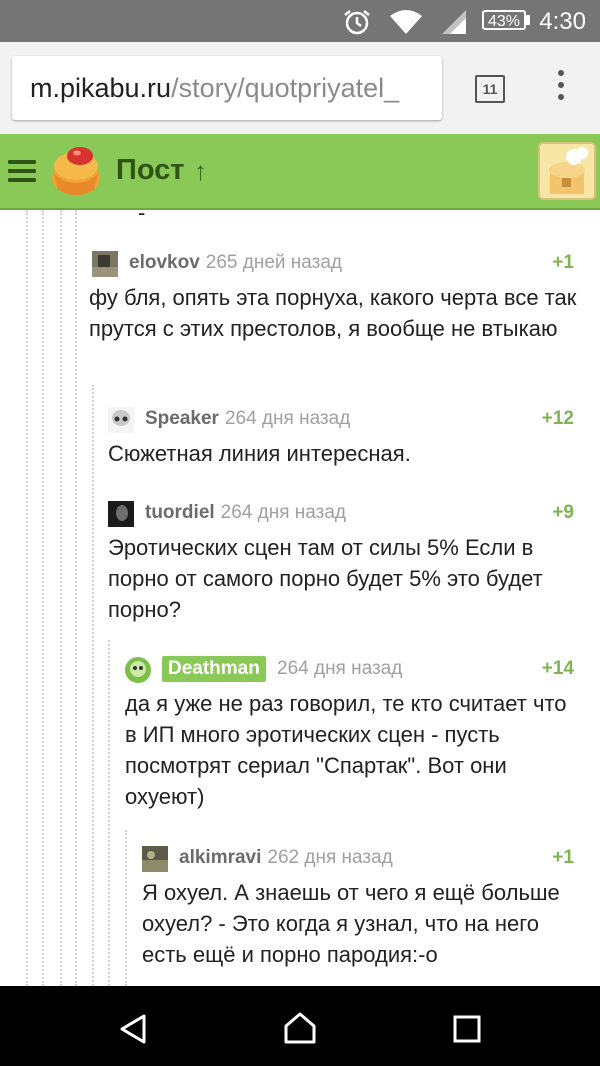 Image resolution: width=600 pixels, height=1066 pixels. I want to click on battery-tip, so click(528, 20).